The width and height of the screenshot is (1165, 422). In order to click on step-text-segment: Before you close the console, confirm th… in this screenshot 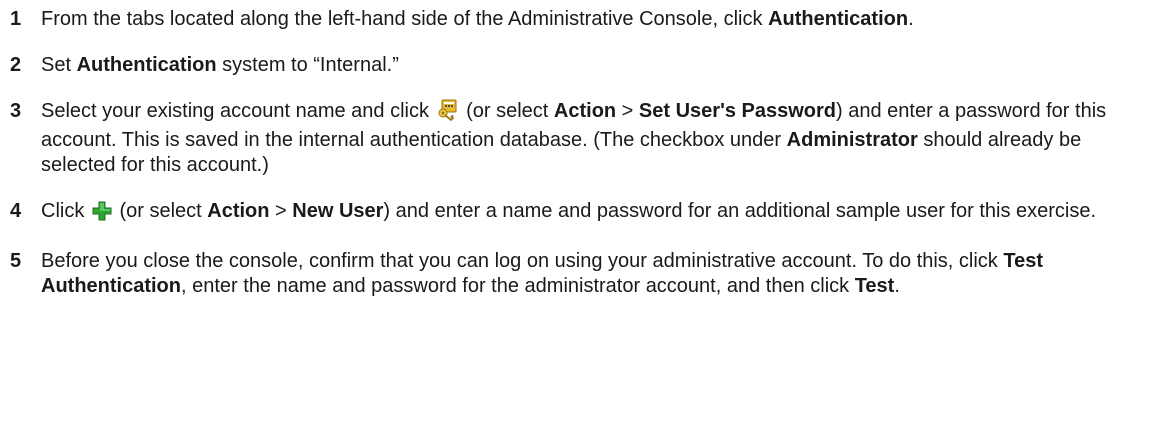, I will do `click(522, 261)`.